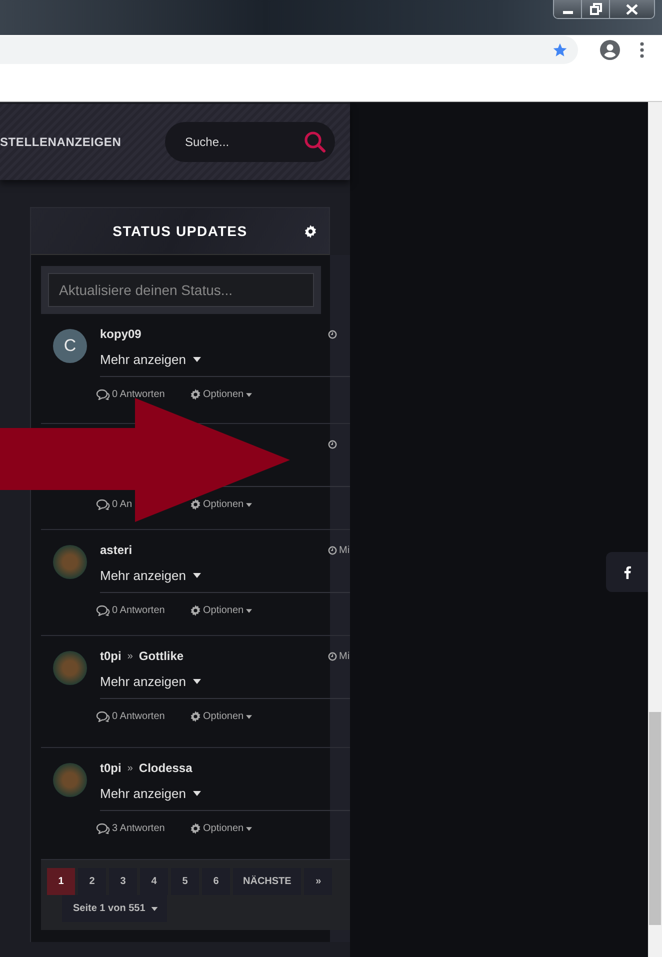  Describe the element at coordinates (115, 908) in the screenshot. I see `page-jump-button: Seite 1 von 551` at that location.